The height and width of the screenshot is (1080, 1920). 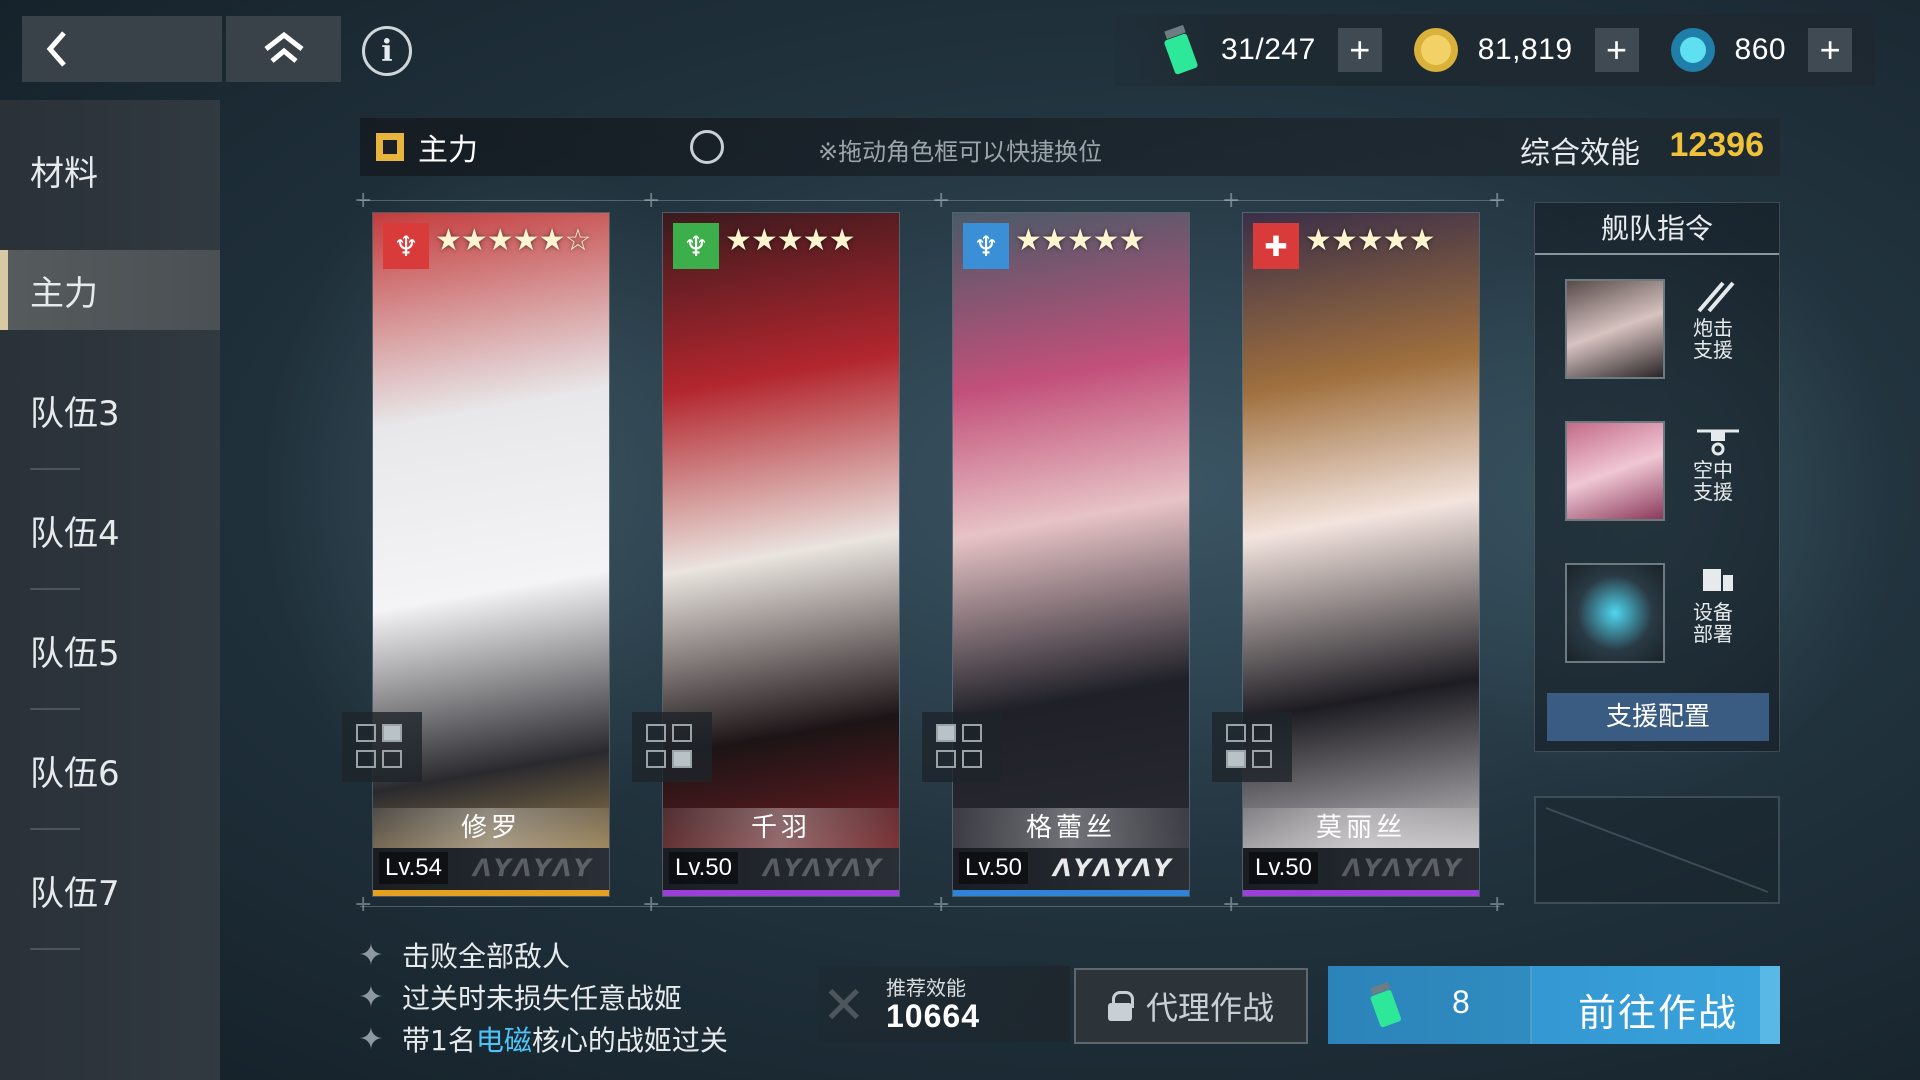 What do you see at coordinates (1830, 50) in the screenshot?
I see `add-crystal-button: +` at bounding box center [1830, 50].